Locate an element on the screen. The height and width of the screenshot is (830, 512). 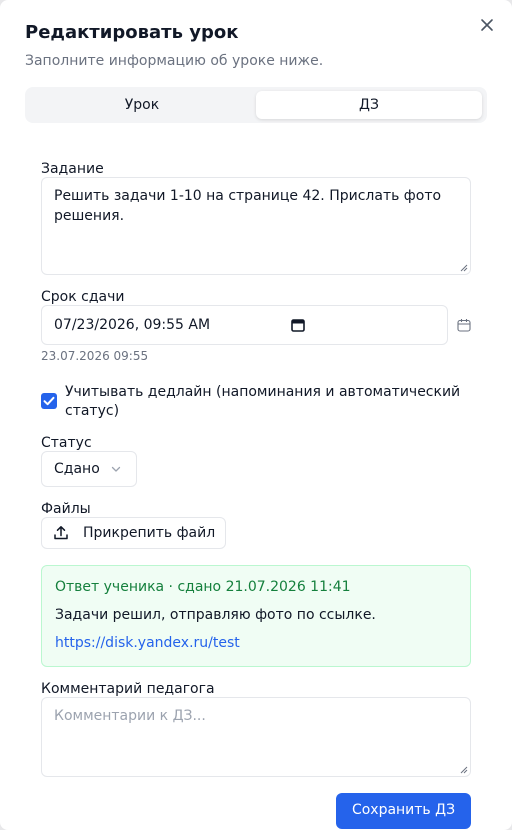
deadline-checkbox is located at coordinates (49, 401).